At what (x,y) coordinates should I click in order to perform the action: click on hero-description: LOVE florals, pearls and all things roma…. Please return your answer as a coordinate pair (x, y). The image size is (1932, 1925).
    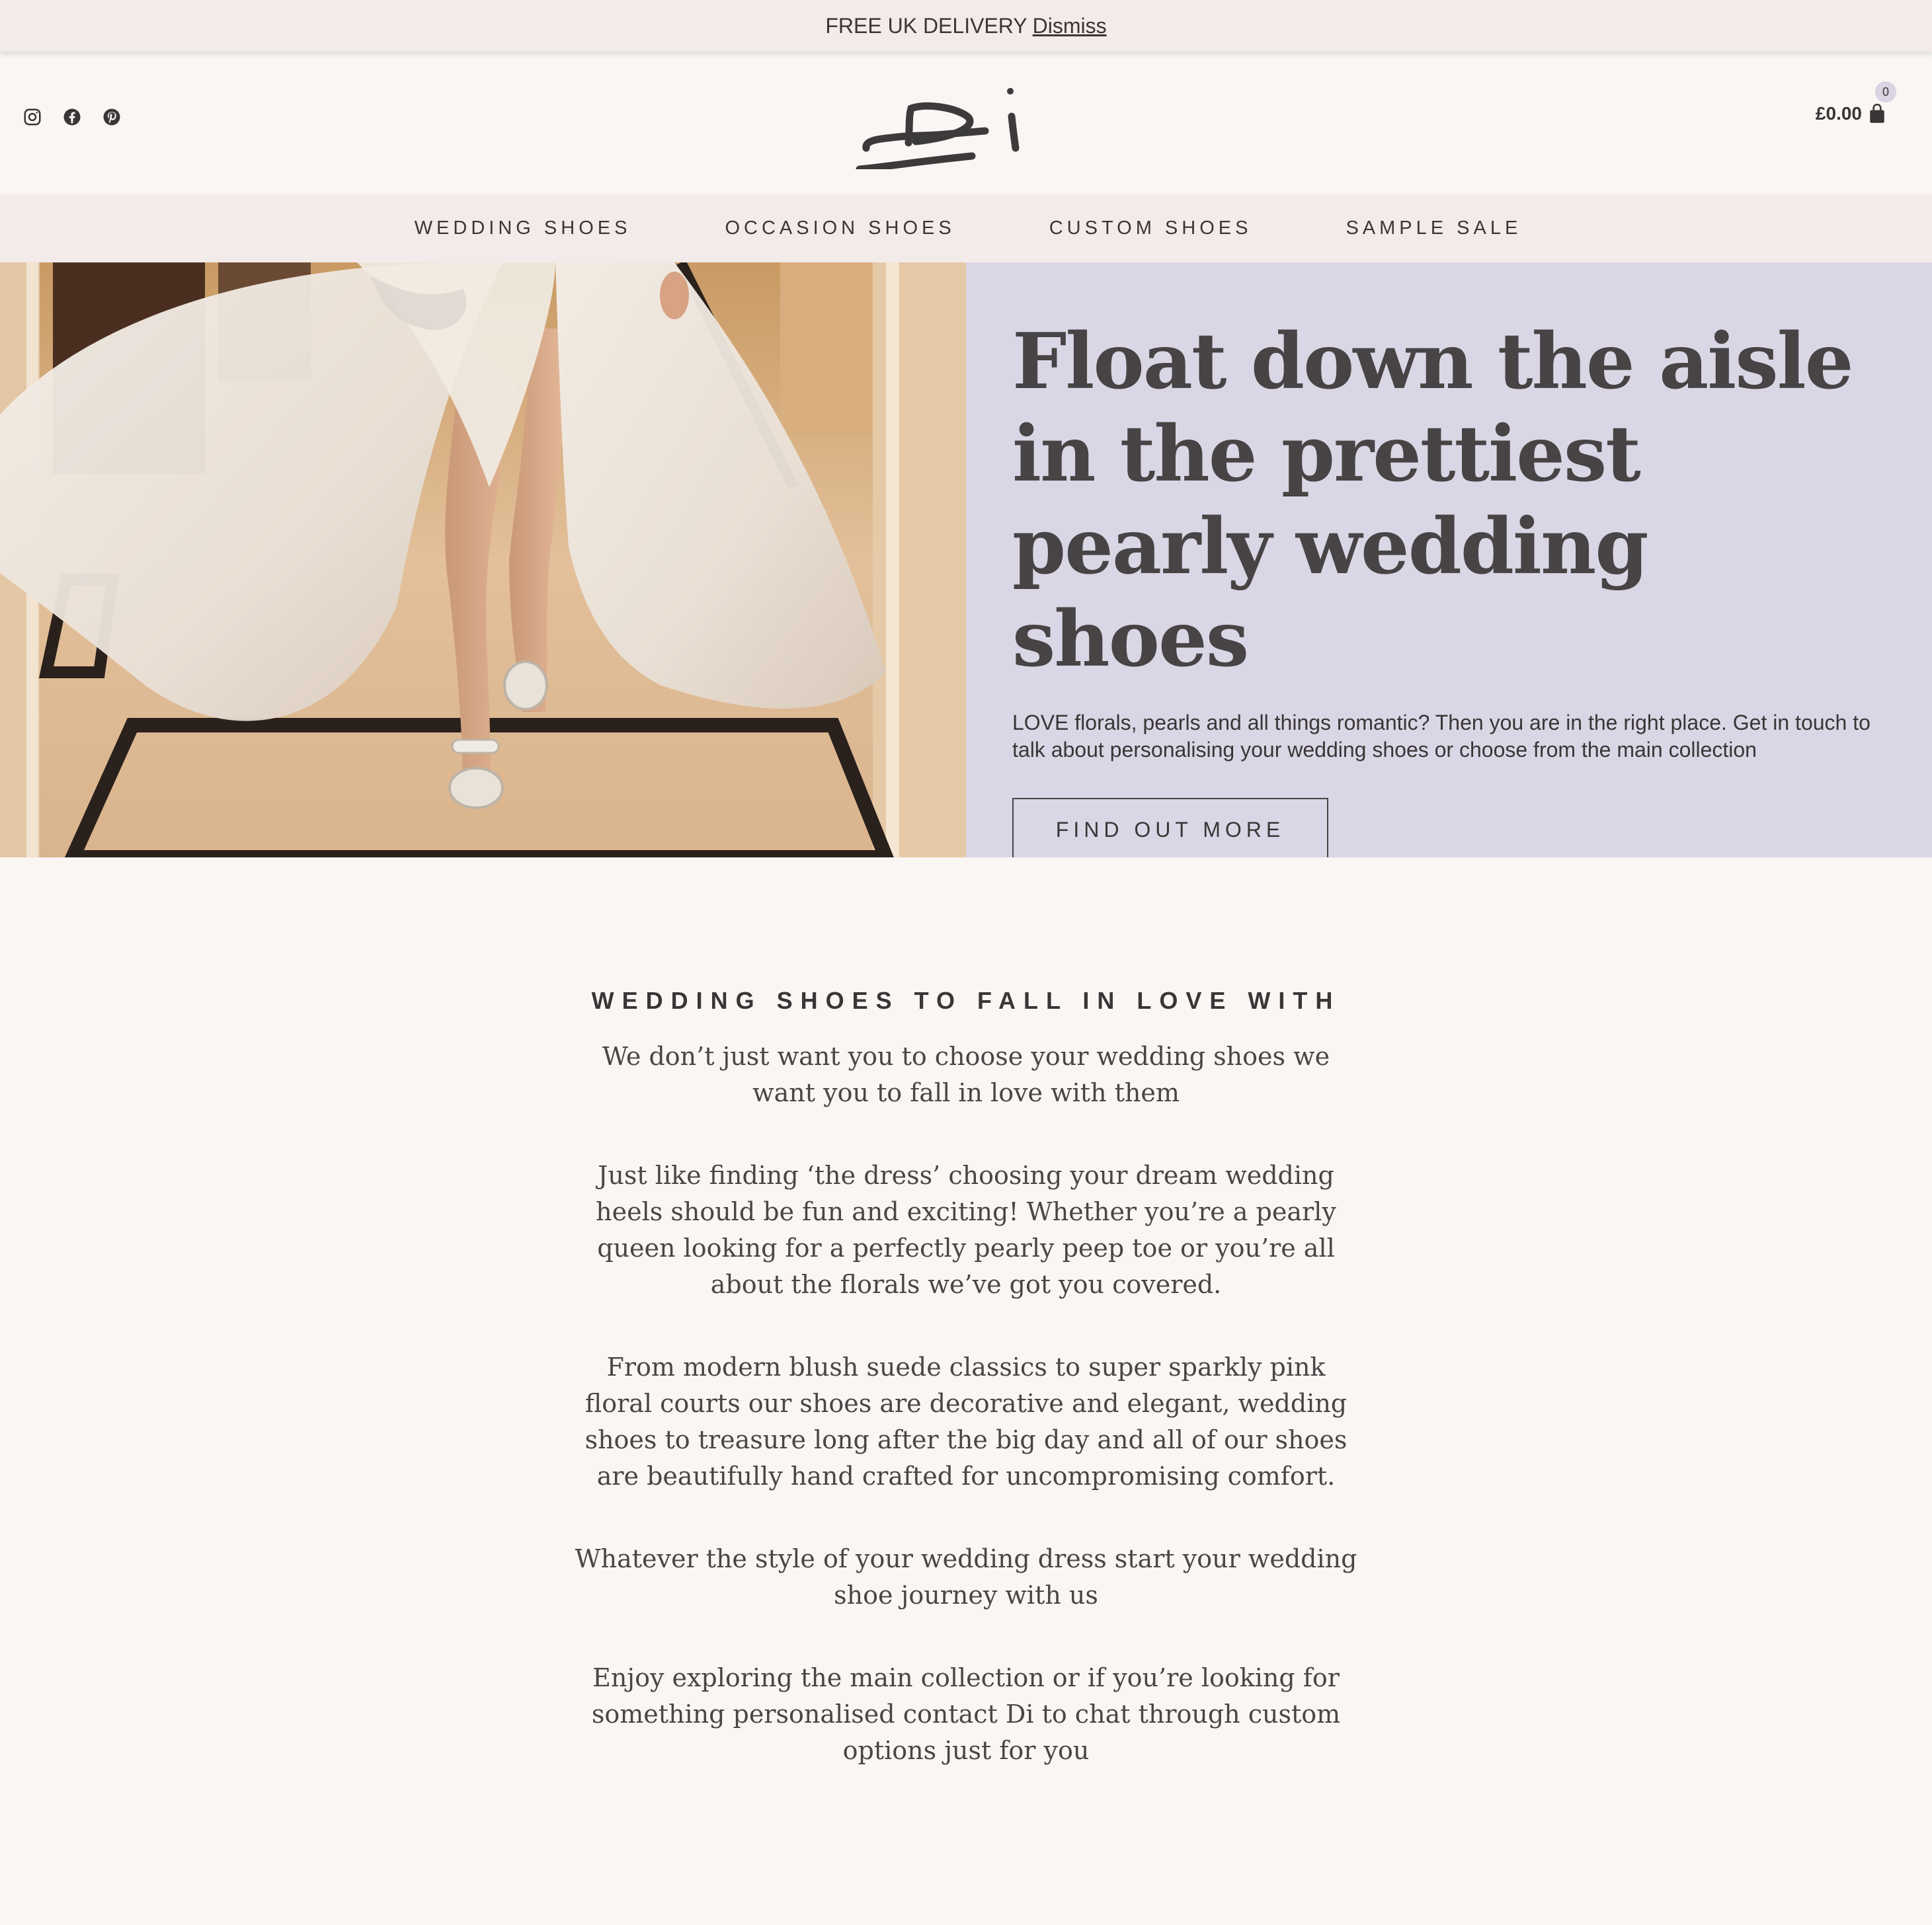
    Looking at the image, I should click on (1441, 736).